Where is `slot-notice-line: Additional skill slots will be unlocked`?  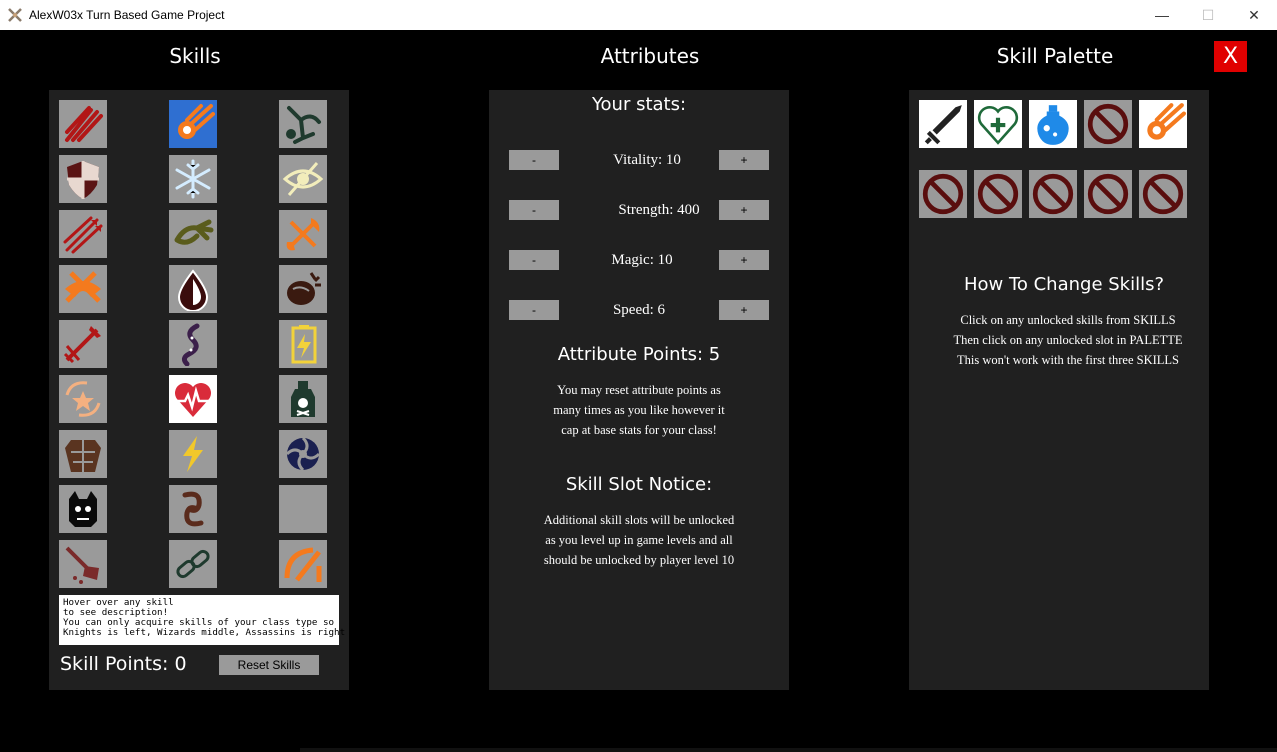
slot-notice-line: Additional skill slots will be unlocked is located at coordinates (639, 520).